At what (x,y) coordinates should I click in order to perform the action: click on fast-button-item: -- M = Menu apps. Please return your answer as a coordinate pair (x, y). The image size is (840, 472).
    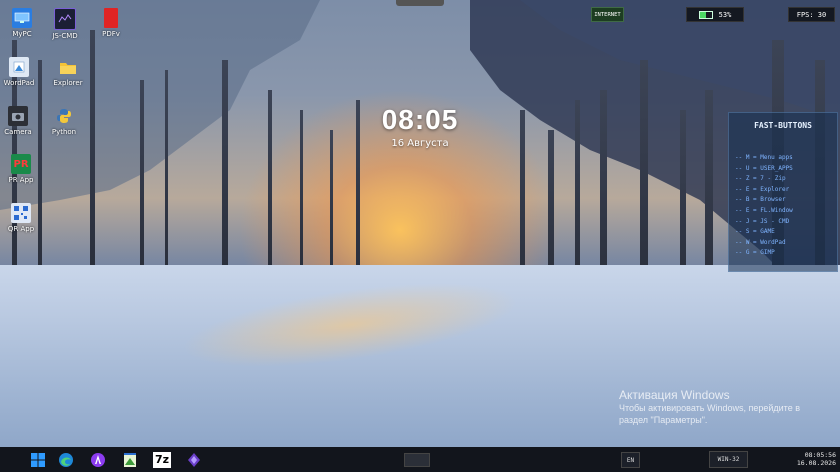
    Looking at the image, I should click on (786, 159).